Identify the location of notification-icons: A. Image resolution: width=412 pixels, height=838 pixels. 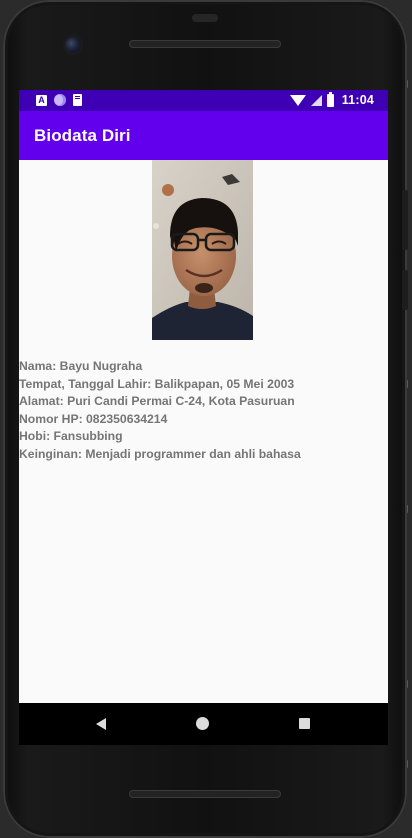
(59, 100).